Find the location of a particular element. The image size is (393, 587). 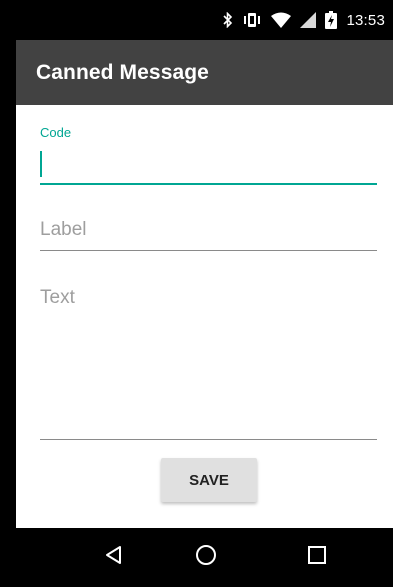

save-button: SAVE is located at coordinates (209, 480).